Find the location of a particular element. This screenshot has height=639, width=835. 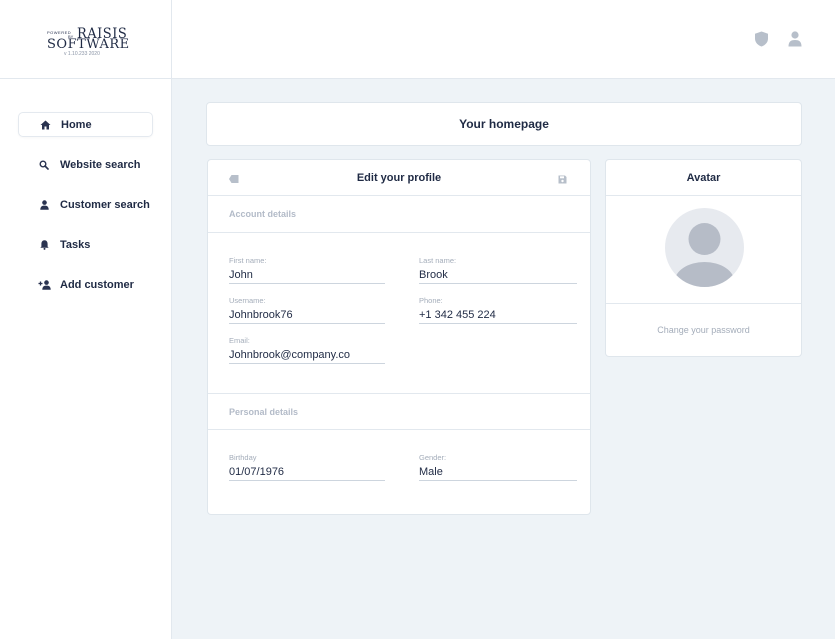

field-label: Username: is located at coordinates (247, 300).